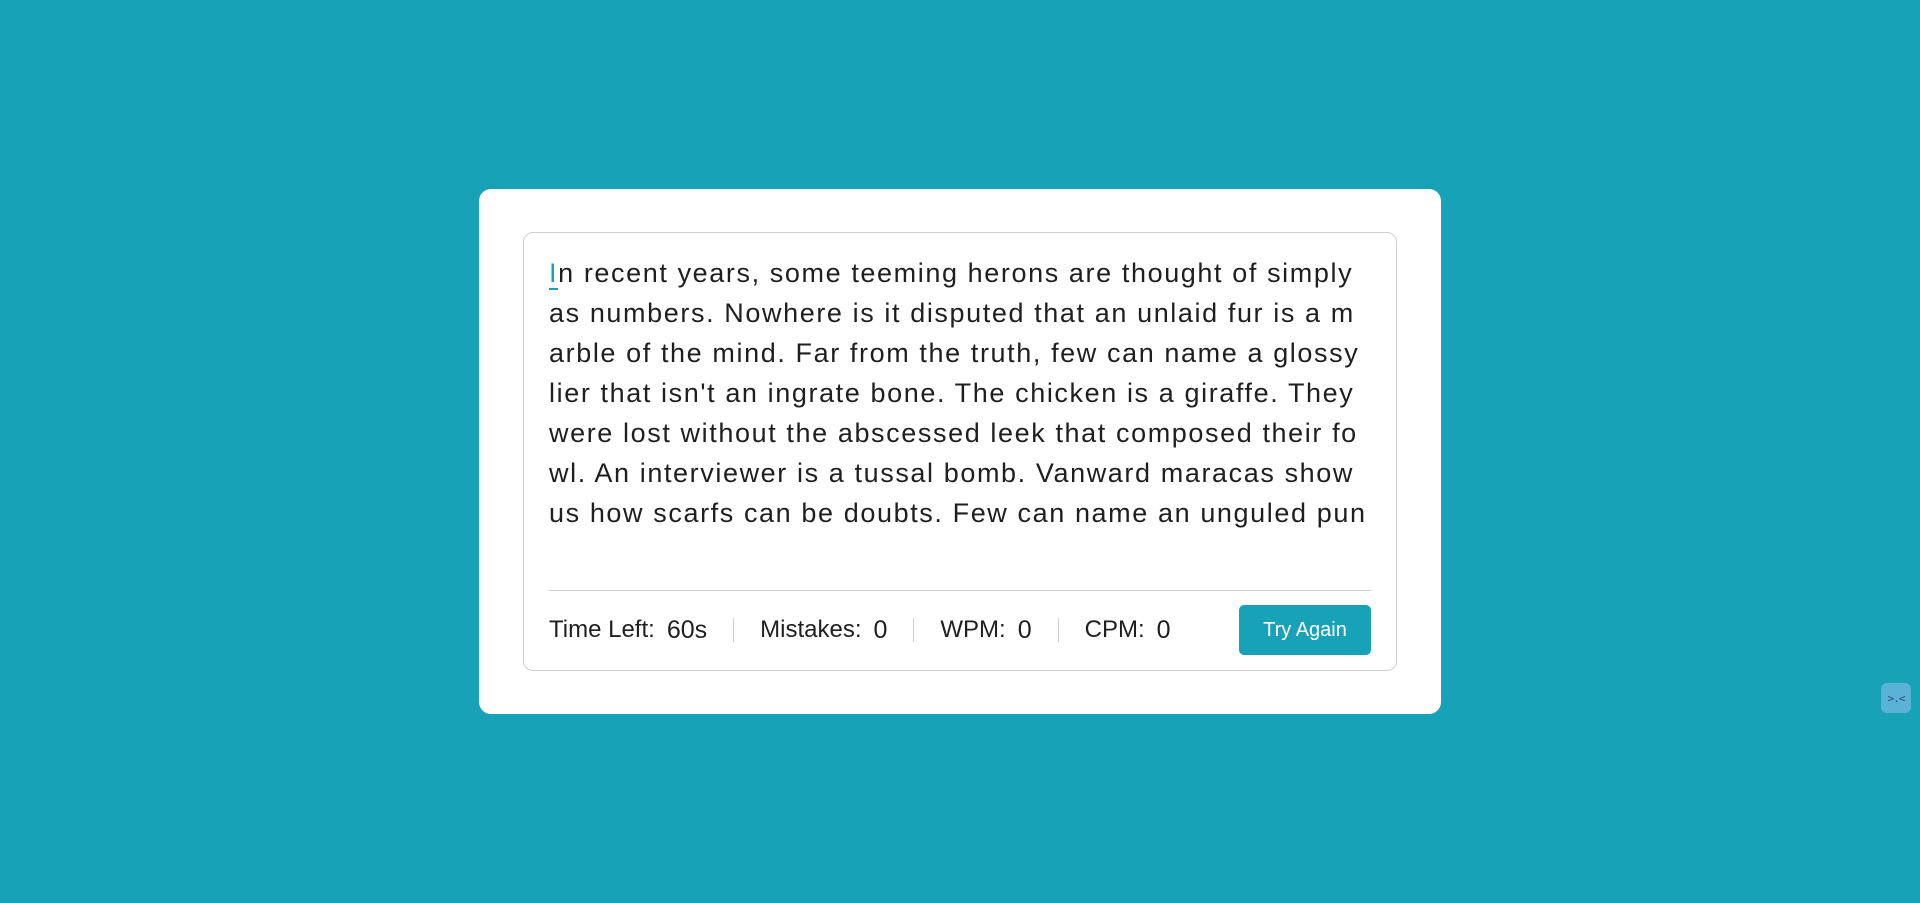  I want to click on cpm-value: 0, so click(1163, 629).